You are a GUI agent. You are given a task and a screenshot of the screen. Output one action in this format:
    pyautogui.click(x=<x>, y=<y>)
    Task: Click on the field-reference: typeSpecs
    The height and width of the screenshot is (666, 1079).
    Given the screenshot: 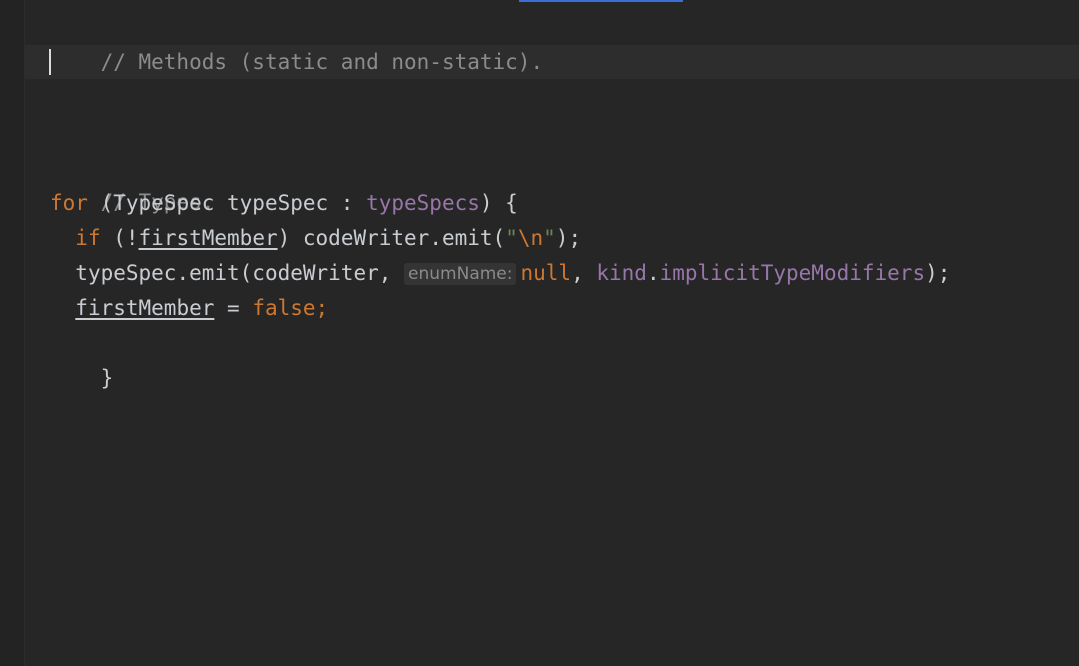 What is the action you would take?
    pyautogui.click(x=423, y=203)
    